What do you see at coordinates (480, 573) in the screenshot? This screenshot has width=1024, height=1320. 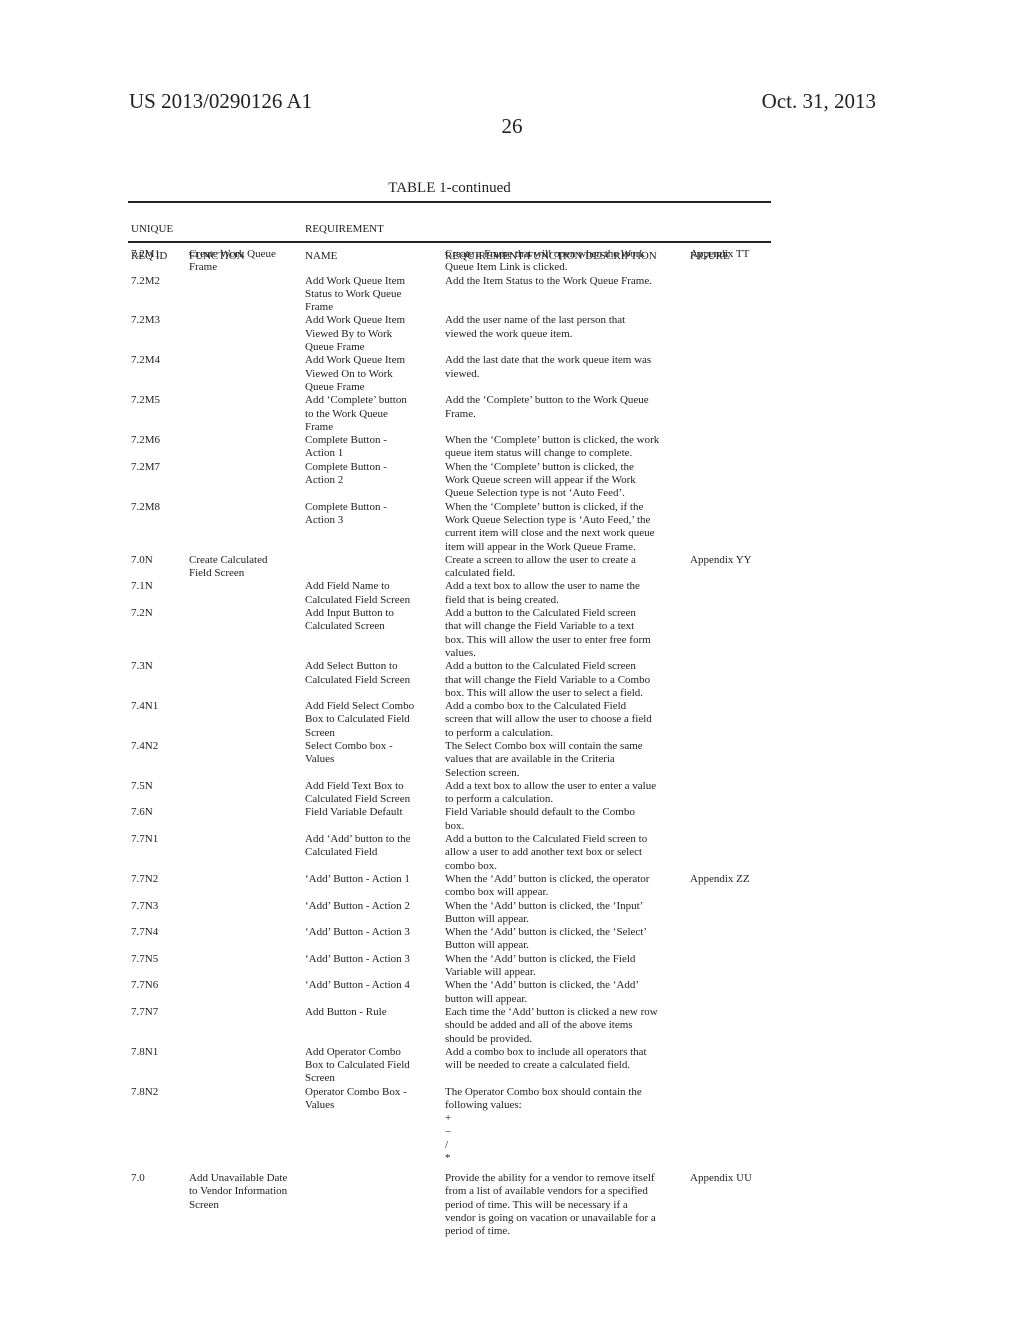 I see `description-cell-line: calculated field.` at bounding box center [480, 573].